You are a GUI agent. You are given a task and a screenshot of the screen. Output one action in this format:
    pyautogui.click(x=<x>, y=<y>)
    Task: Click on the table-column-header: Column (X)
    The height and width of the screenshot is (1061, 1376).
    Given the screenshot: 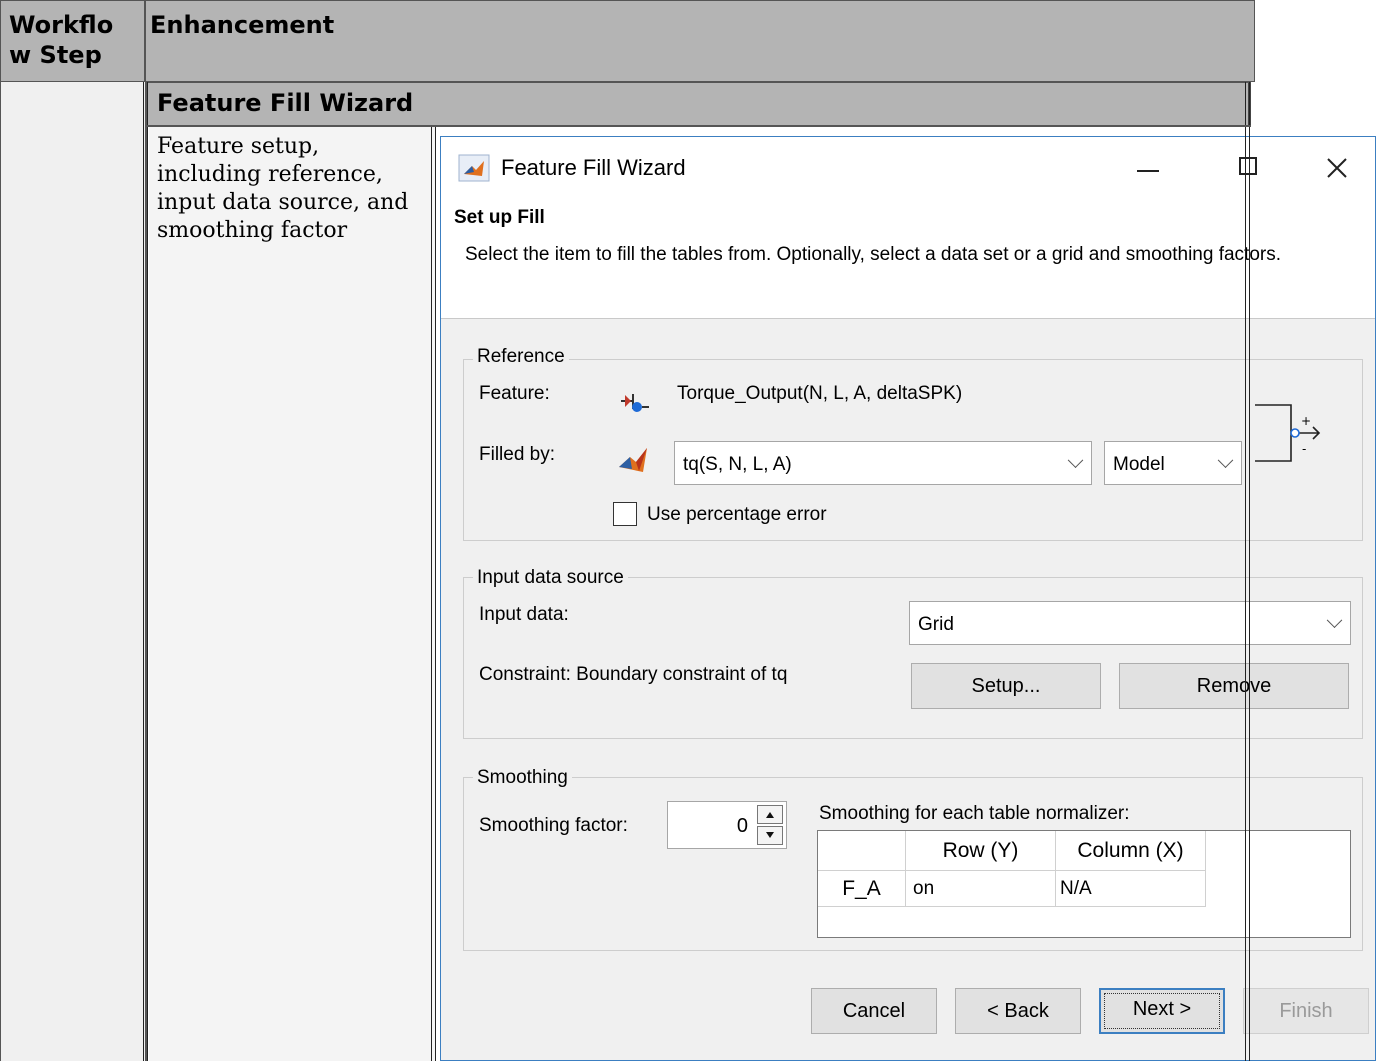 What is the action you would take?
    pyautogui.click(x=1131, y=851)
    